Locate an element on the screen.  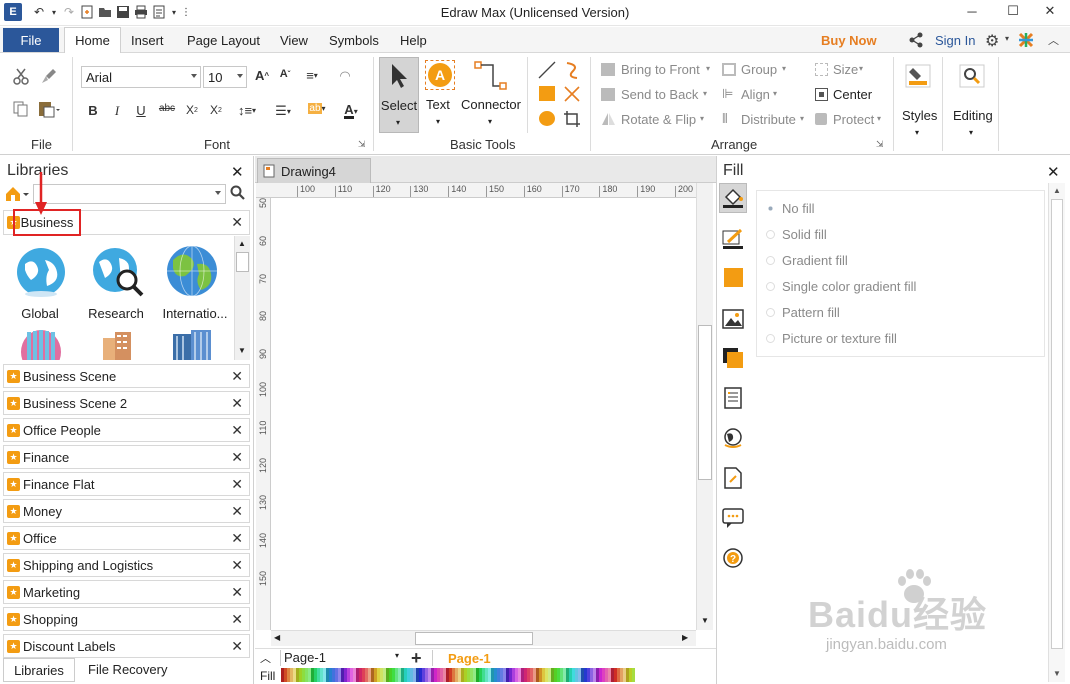
share-icon is located at coordinates (916, 41).